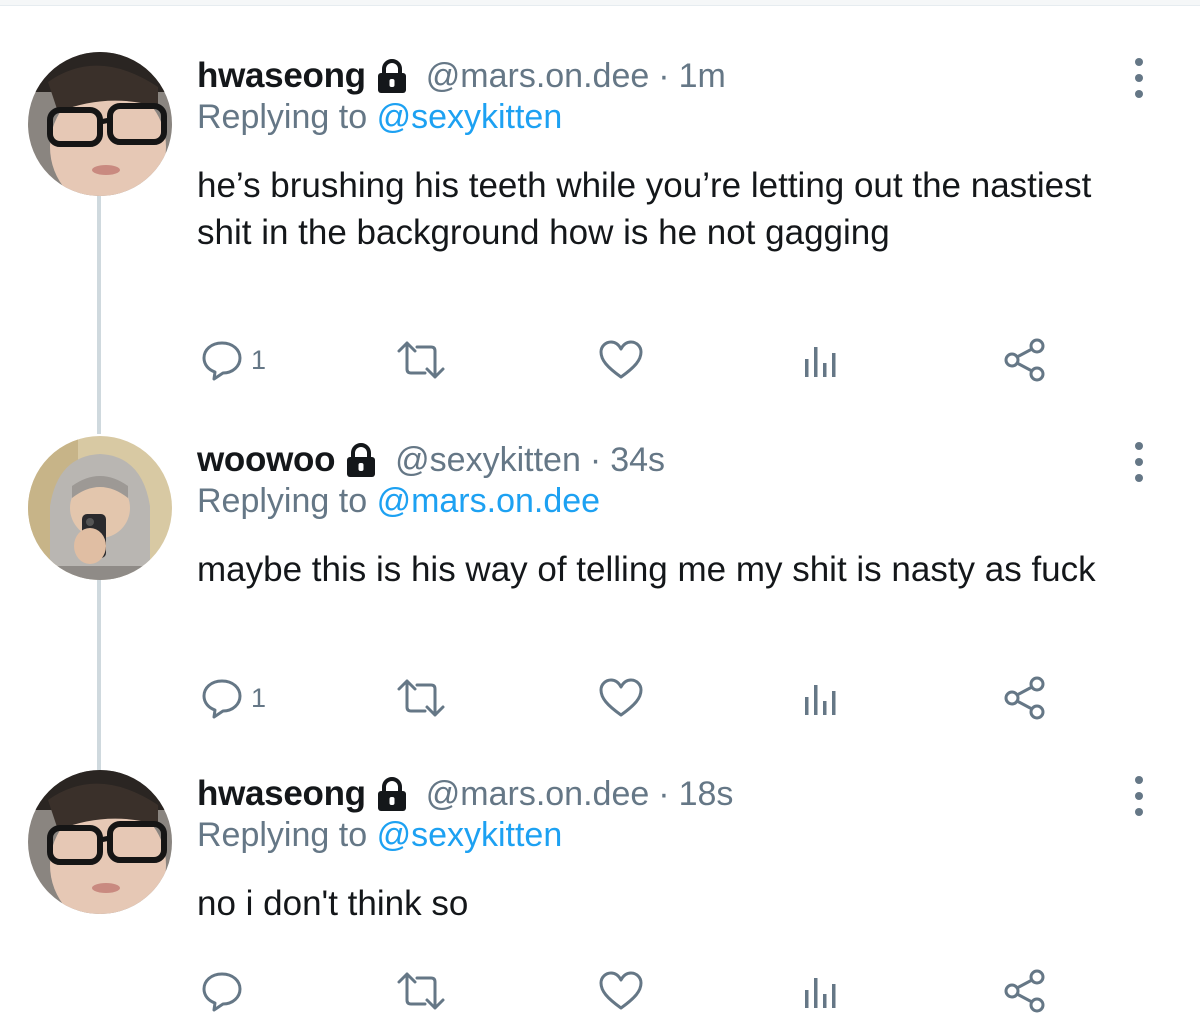 This screenshot has height=1034, width=1200. What do you see at coordinates (706, 794) in the screenshot?
I see `timestamp: 18s` at bounding box center [706, 794].